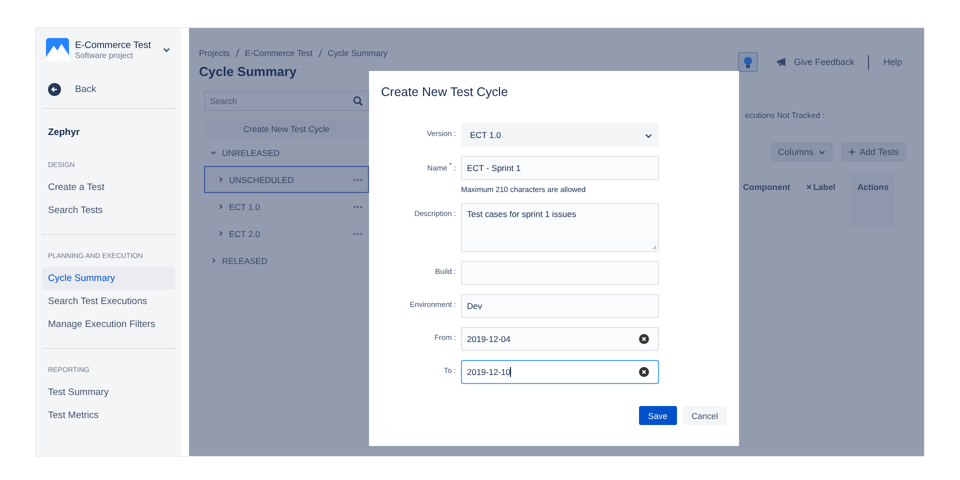 This screenshot has height=480, width=960. Describe the element at coordinates (108, 187) in the screenshot. I see `nav-item: Create a Test` at that location.